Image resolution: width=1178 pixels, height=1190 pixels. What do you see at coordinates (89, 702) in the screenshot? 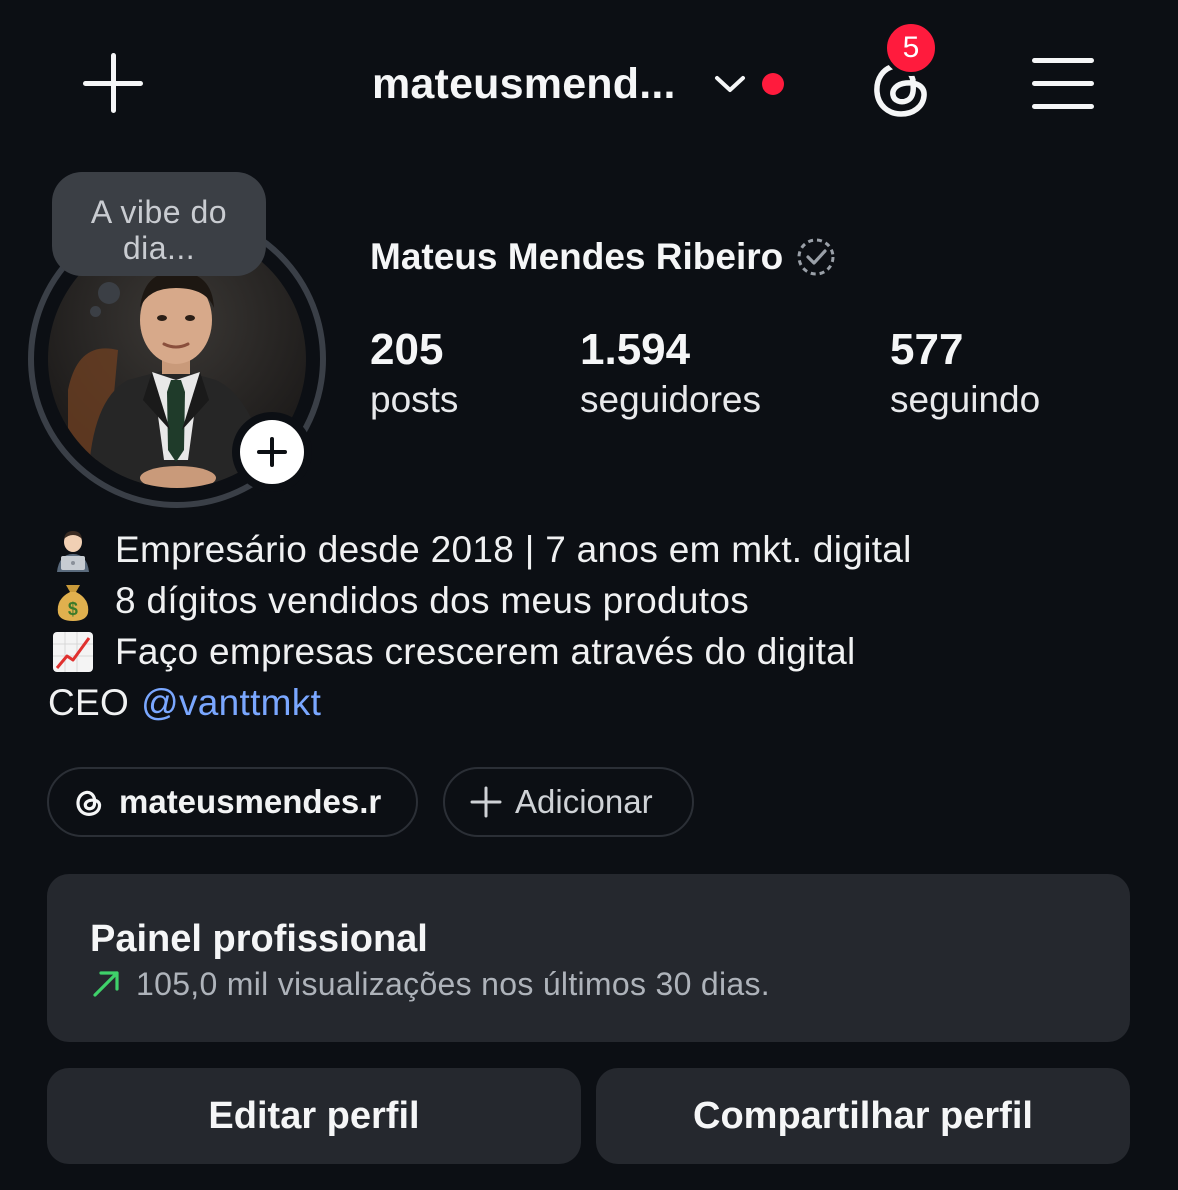
I see `bio-ceo-prefix: CEO` at bounding box center [89, 702].